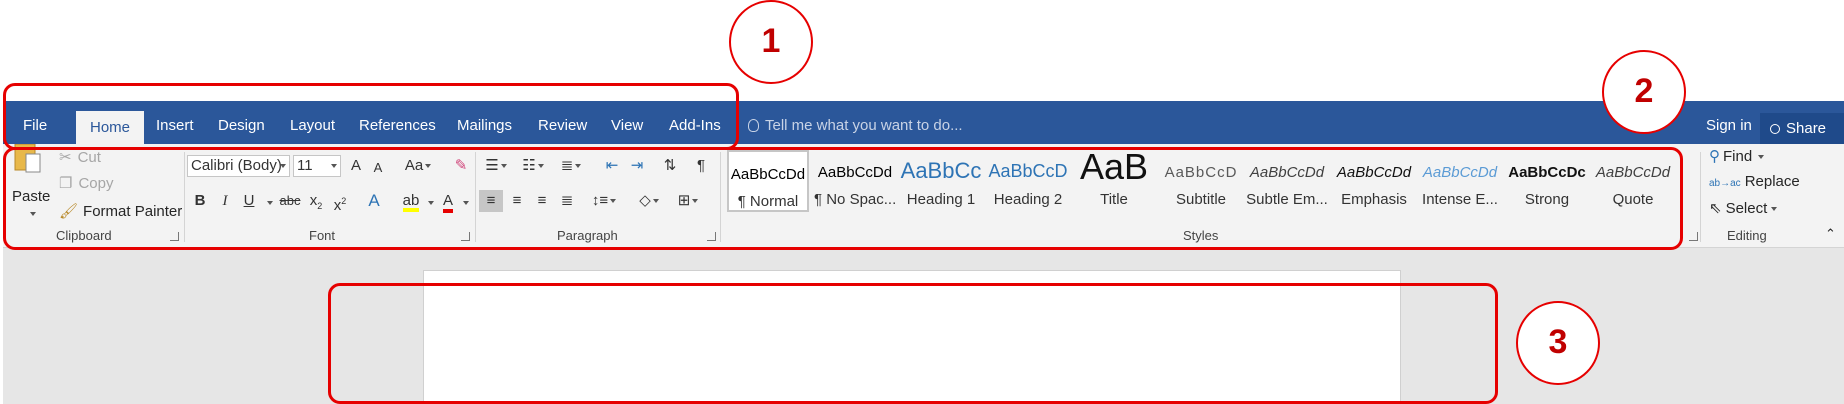 Image resolution: width=1844 pixels, height=404 pixels. Describe the element at coordinates (1558, 343) in the screenshot. I see `callout-3: 3` at that location.